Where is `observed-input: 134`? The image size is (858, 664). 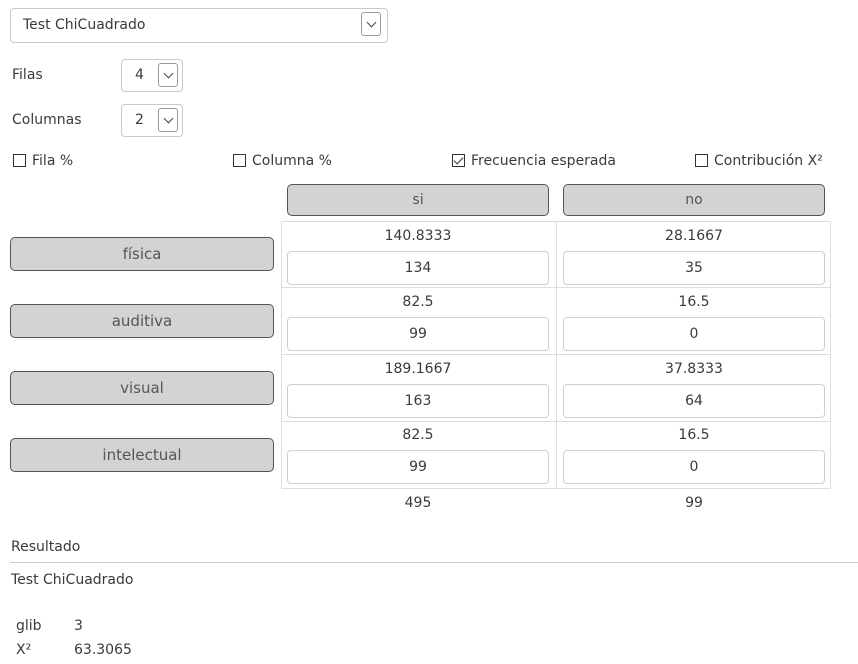
observed-input: 134 is located at coordinates (418, 268).